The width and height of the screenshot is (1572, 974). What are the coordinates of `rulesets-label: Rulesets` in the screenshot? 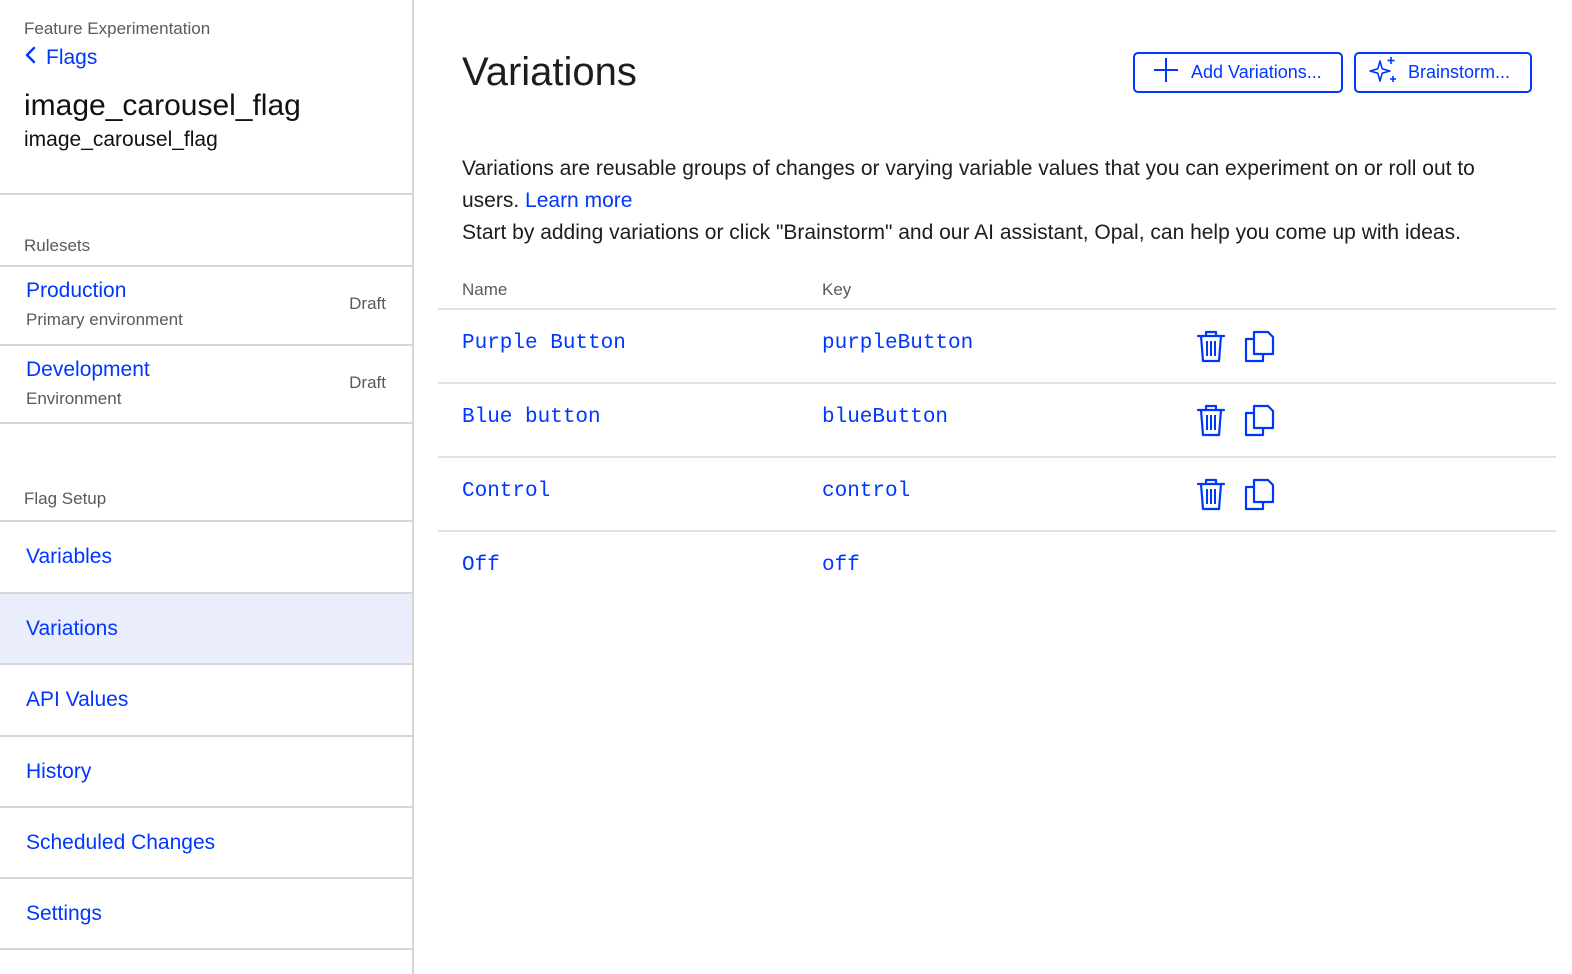 It's located at (57, 245).